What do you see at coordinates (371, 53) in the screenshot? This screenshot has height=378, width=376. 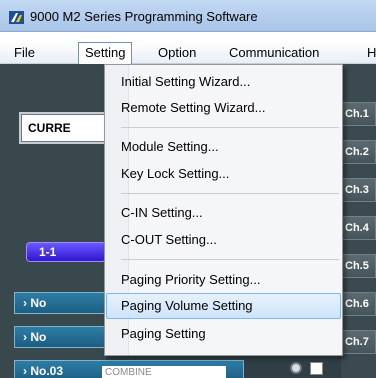 I see `menu-help: H` at bounding box center [371, 53].